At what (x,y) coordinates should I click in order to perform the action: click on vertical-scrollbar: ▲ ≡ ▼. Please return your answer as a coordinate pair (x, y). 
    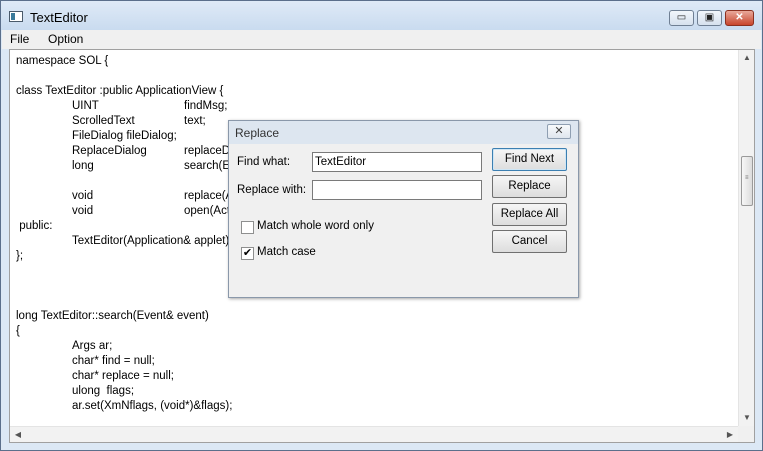
    Looking at the image, I should click on (746, 238).